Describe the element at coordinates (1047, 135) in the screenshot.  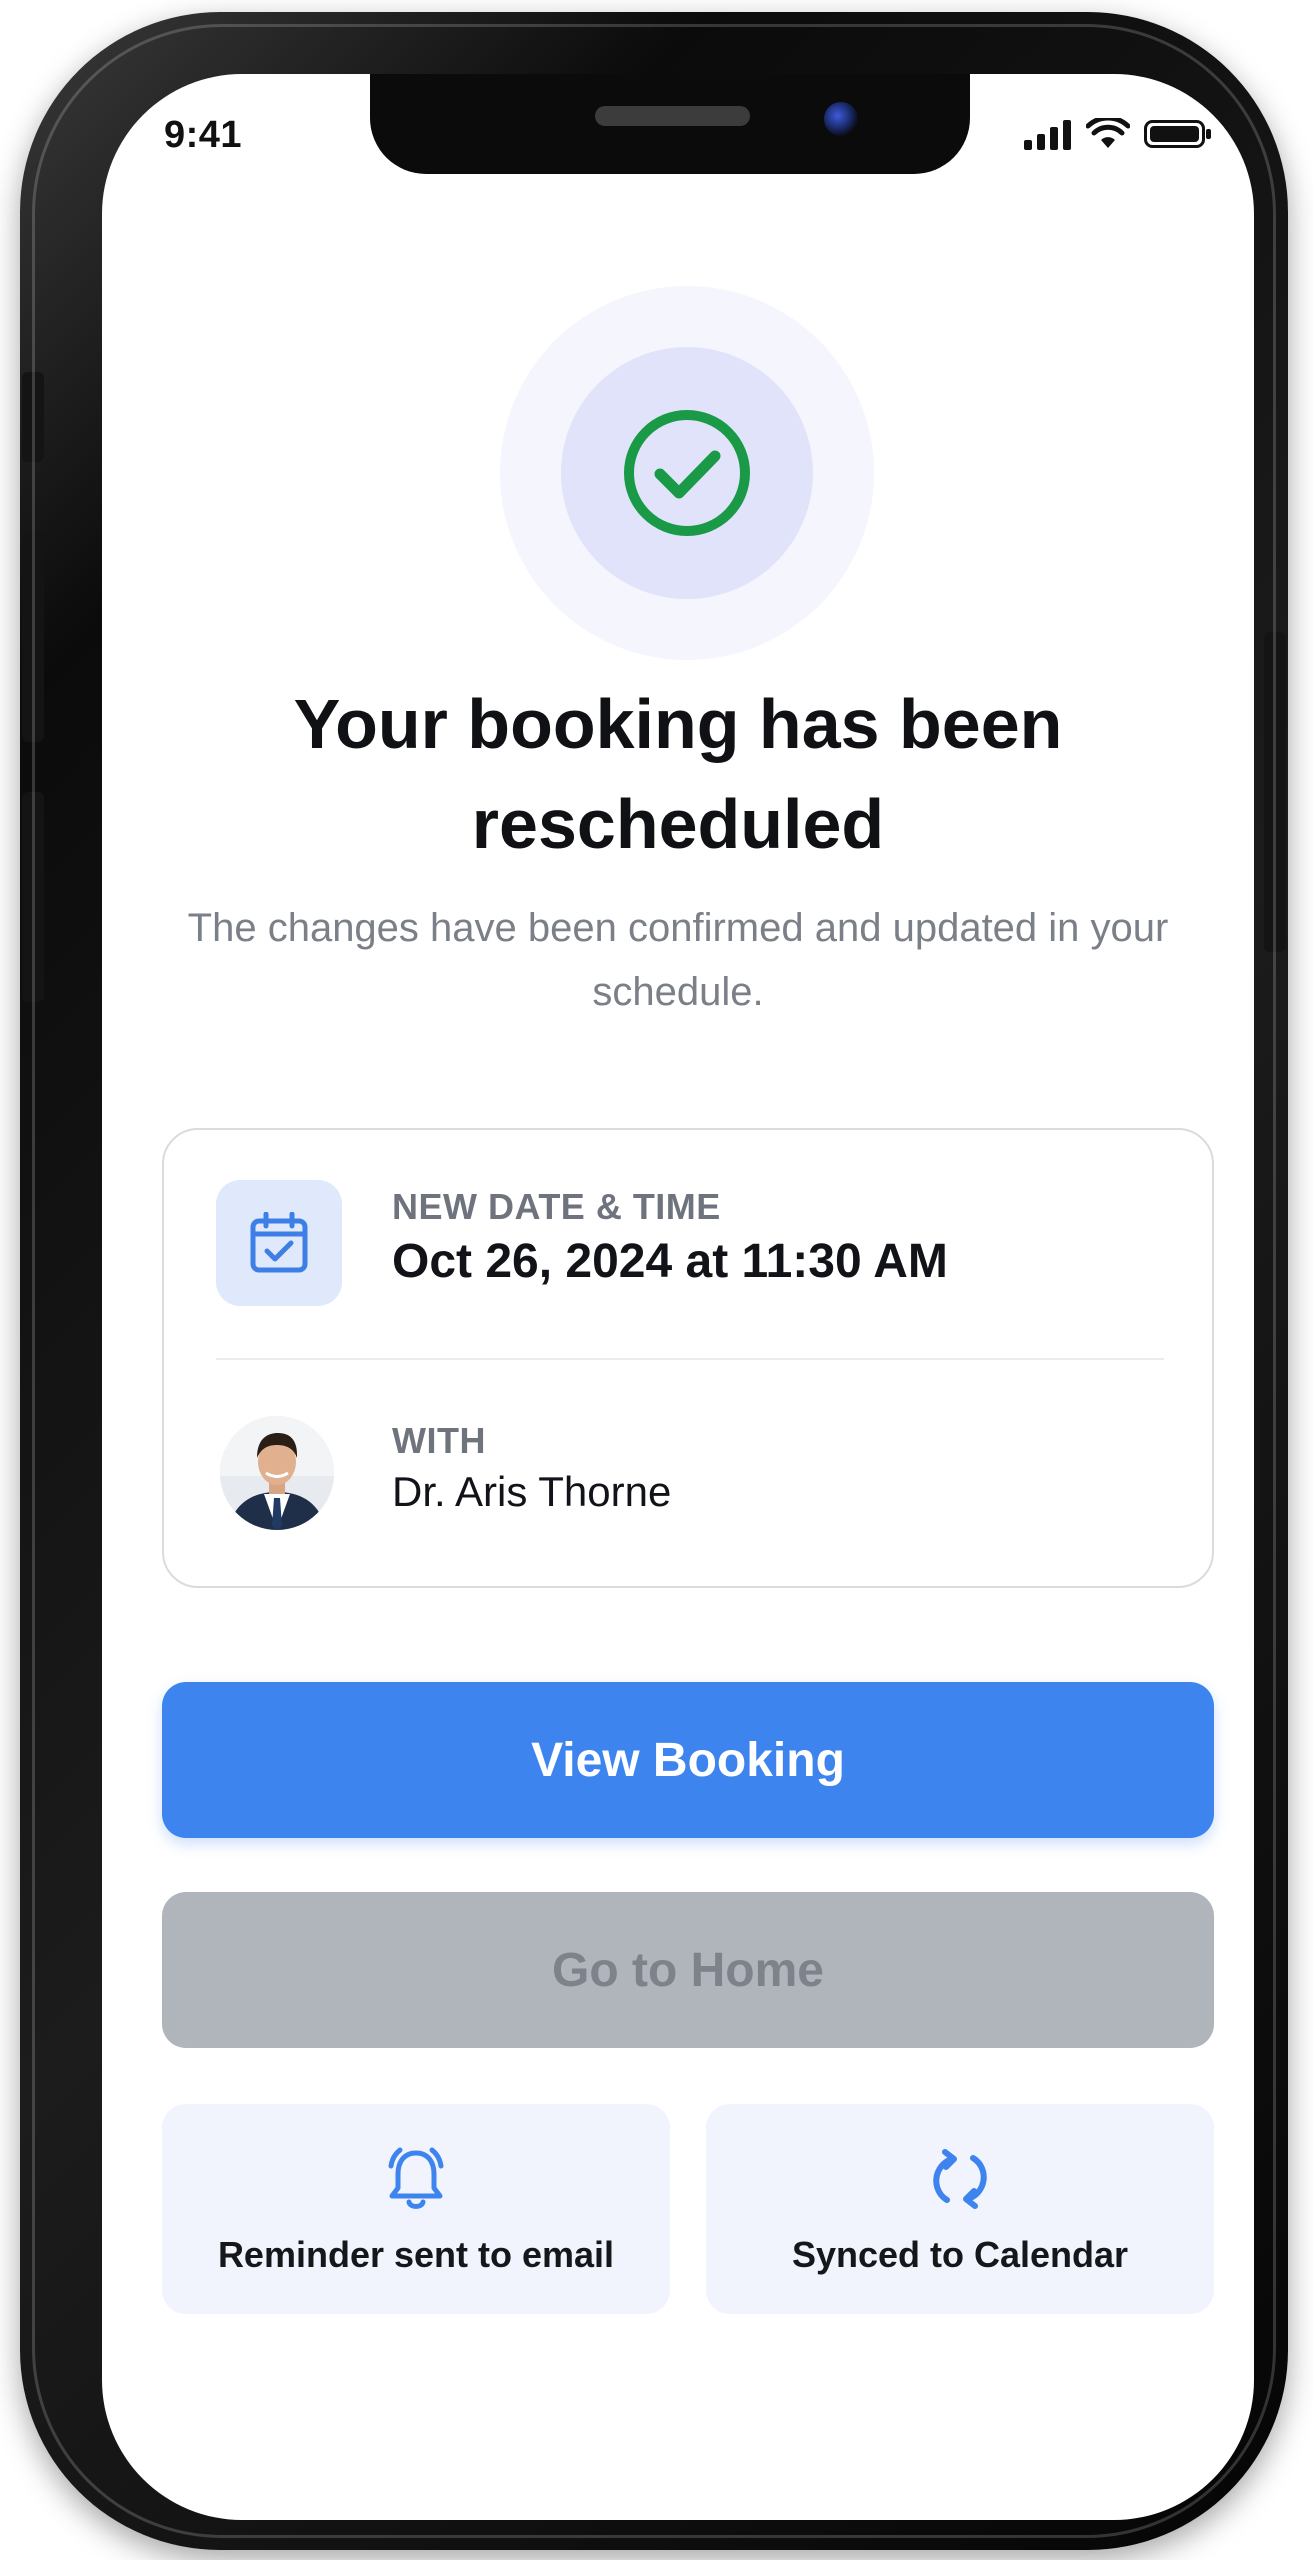
I see `cellular-signal-icon` at that location.